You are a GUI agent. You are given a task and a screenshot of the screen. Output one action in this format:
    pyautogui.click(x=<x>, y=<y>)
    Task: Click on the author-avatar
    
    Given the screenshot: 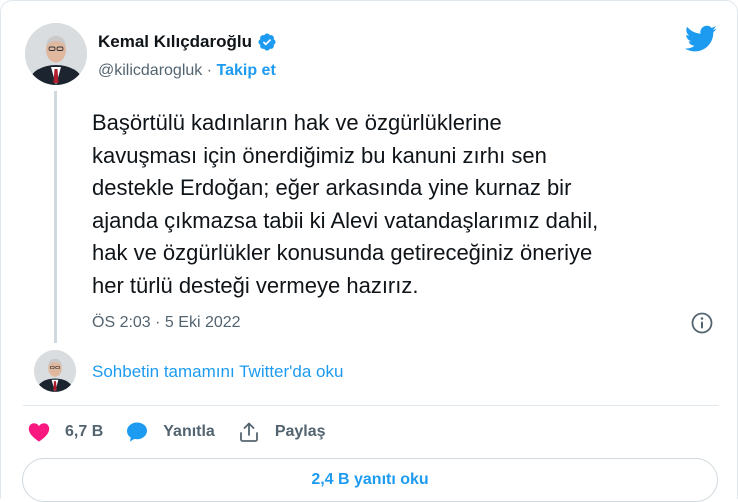 What is the action you would take?
    pyautogui.click(x=56, y=54)
    